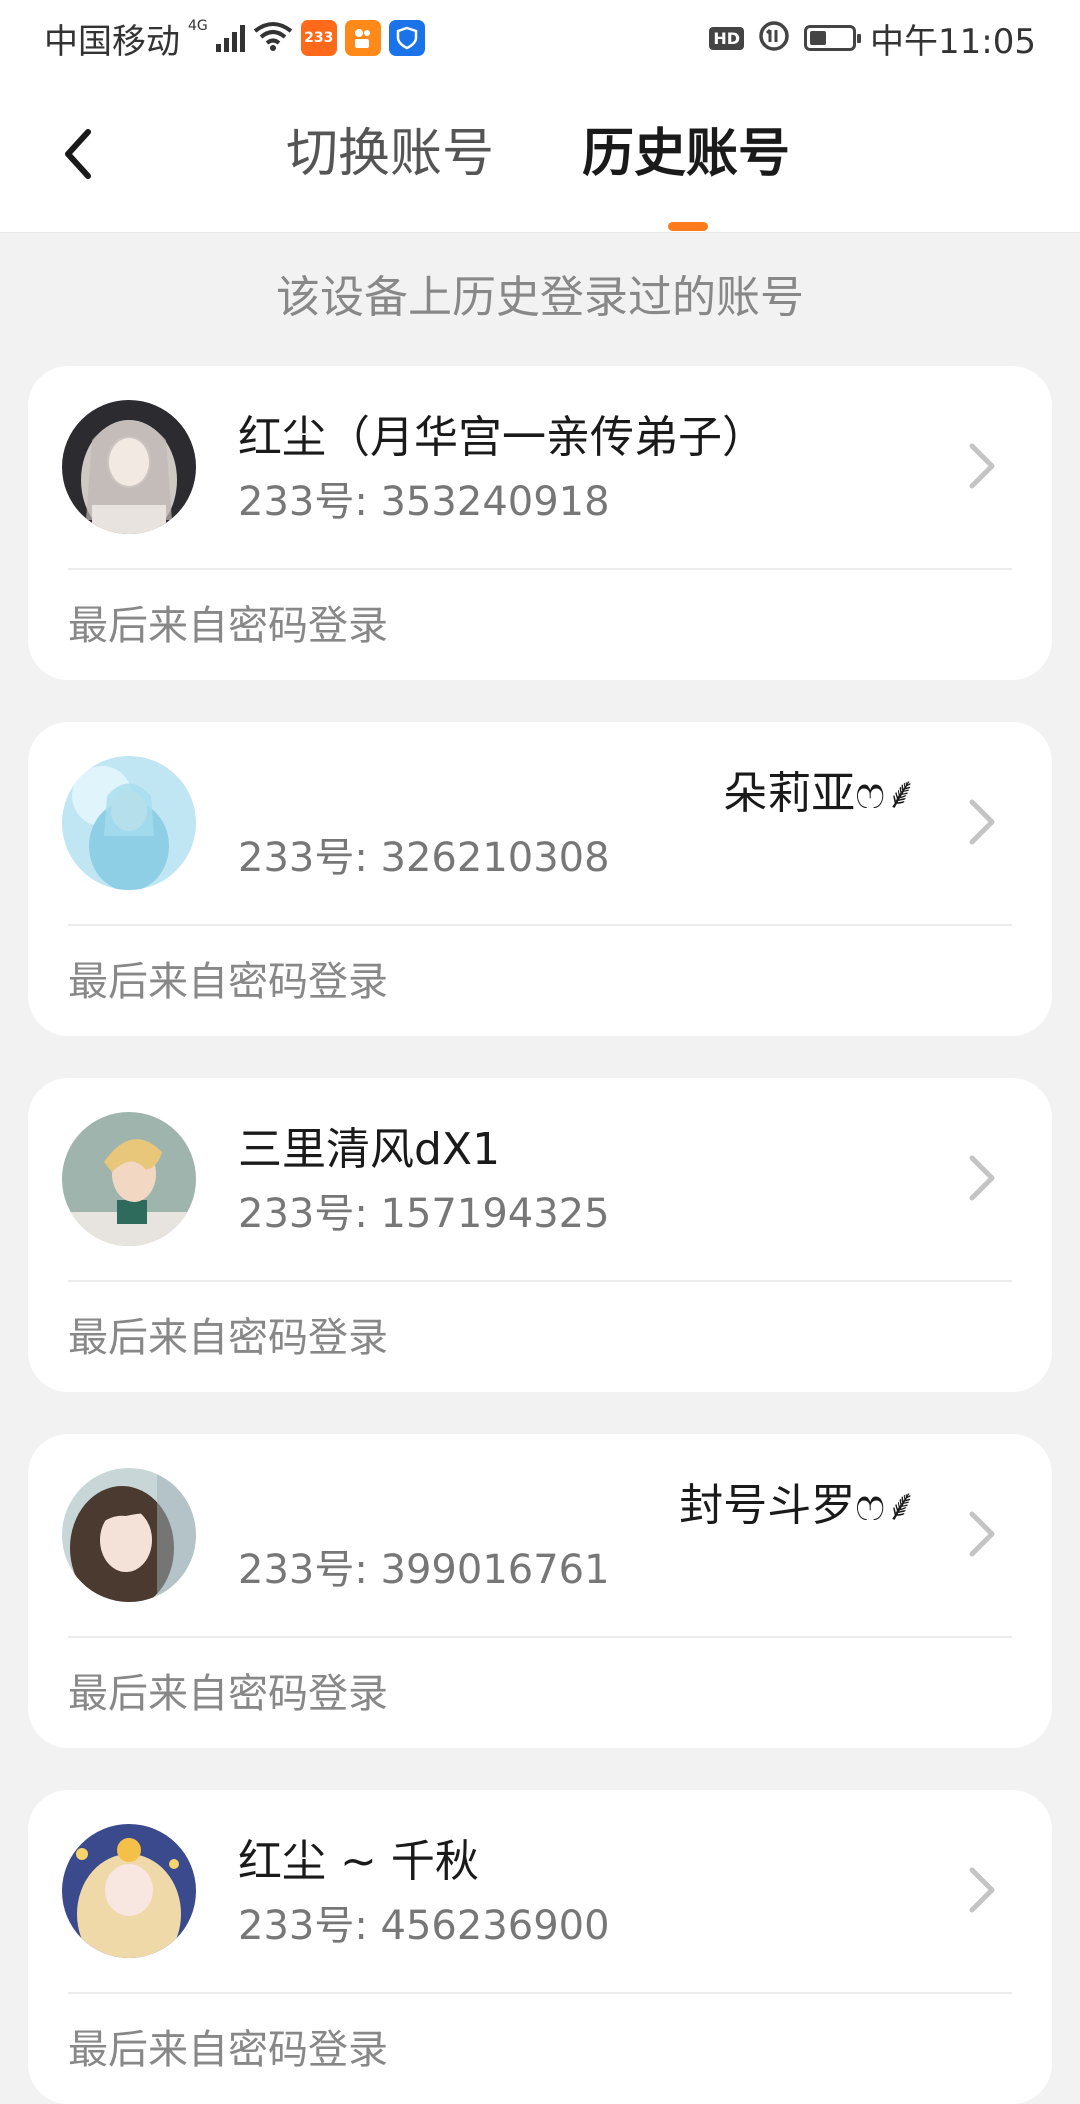 The width and height of the screenshot is (1080, 2104). What do you see at coordinates (78, 154) in the screenshot?
I see `chevron-left-icon` at bounding box center [78, 154].